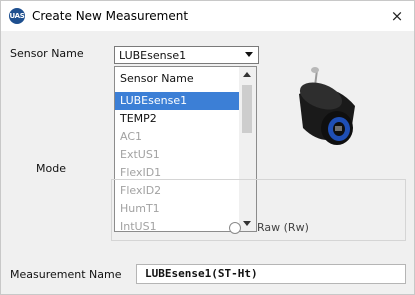 The image size is (415, 295). I want to click on measurement-name-label: Measurement Name, so click(66, 274).